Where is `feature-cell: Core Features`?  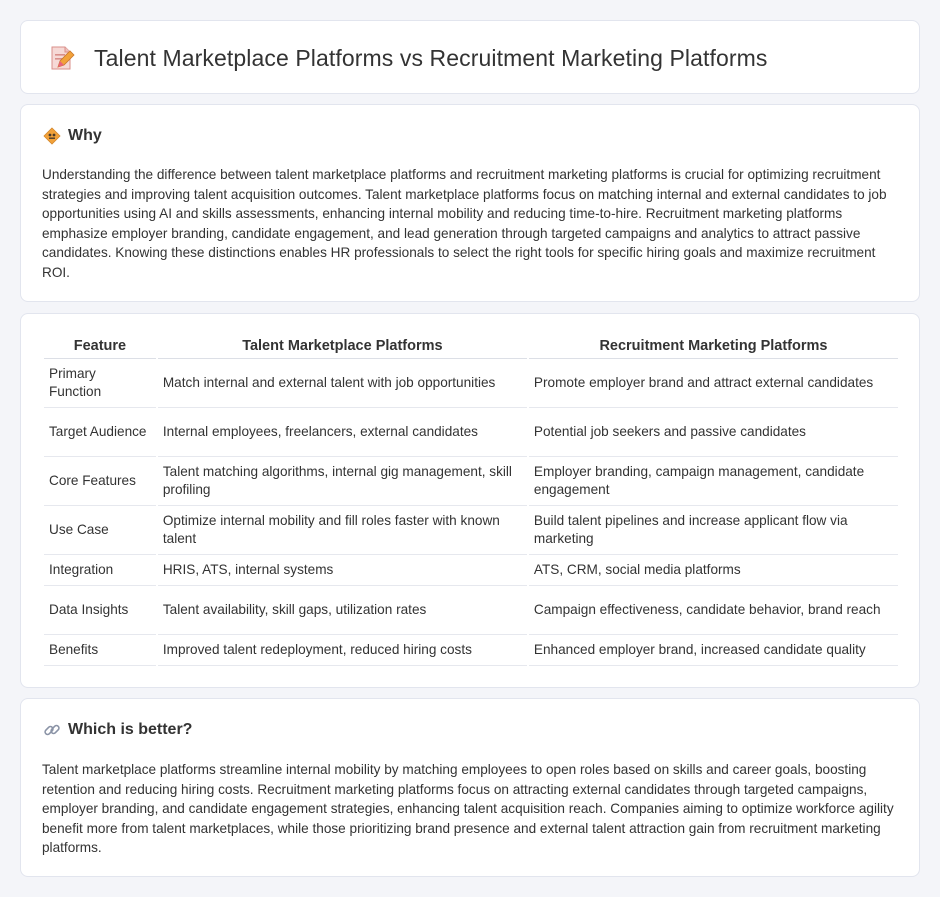
feature-cell: Core Features is located at coordinates (100, 481).